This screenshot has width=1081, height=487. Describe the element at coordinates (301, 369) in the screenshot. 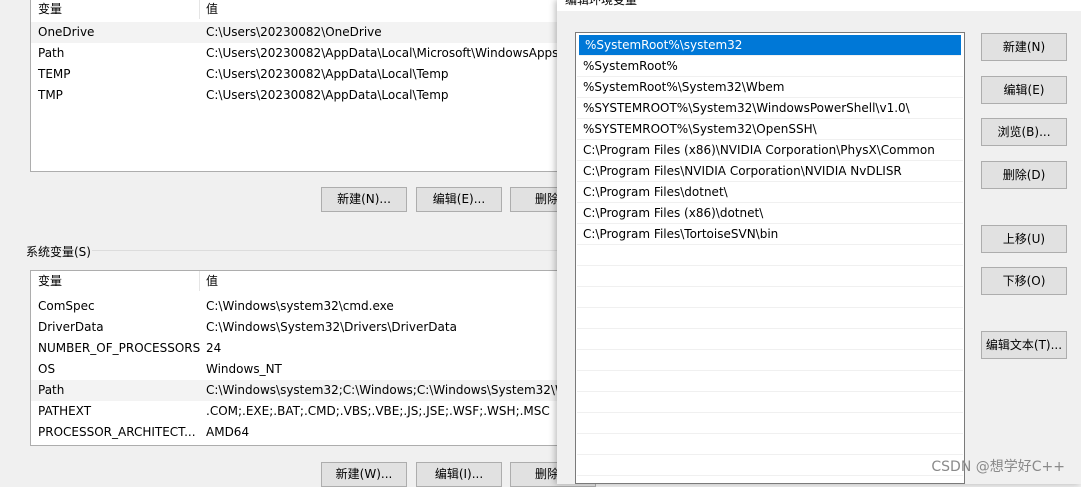

I see `table-row: OS Windows_NT` at that location.